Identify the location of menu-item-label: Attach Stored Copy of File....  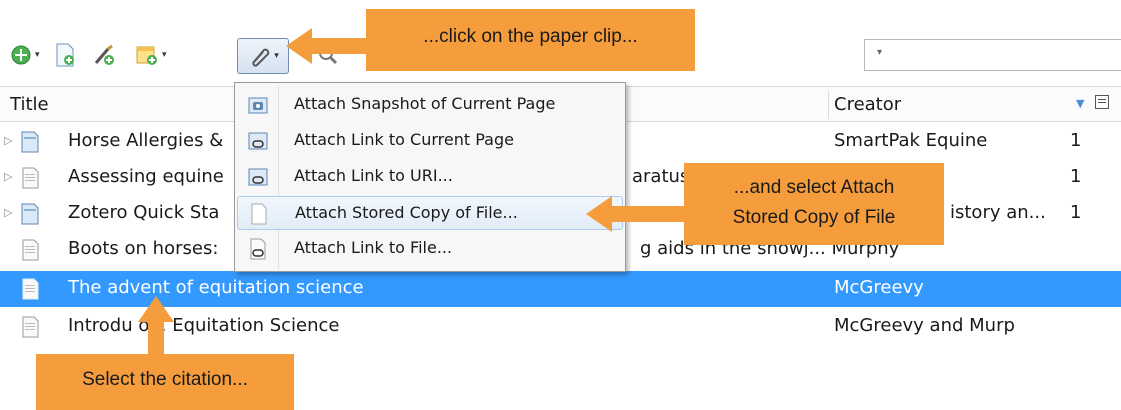
(406, 212).